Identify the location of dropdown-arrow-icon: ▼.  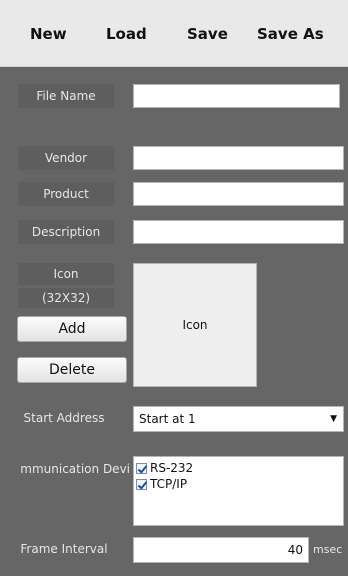
(333, 419).